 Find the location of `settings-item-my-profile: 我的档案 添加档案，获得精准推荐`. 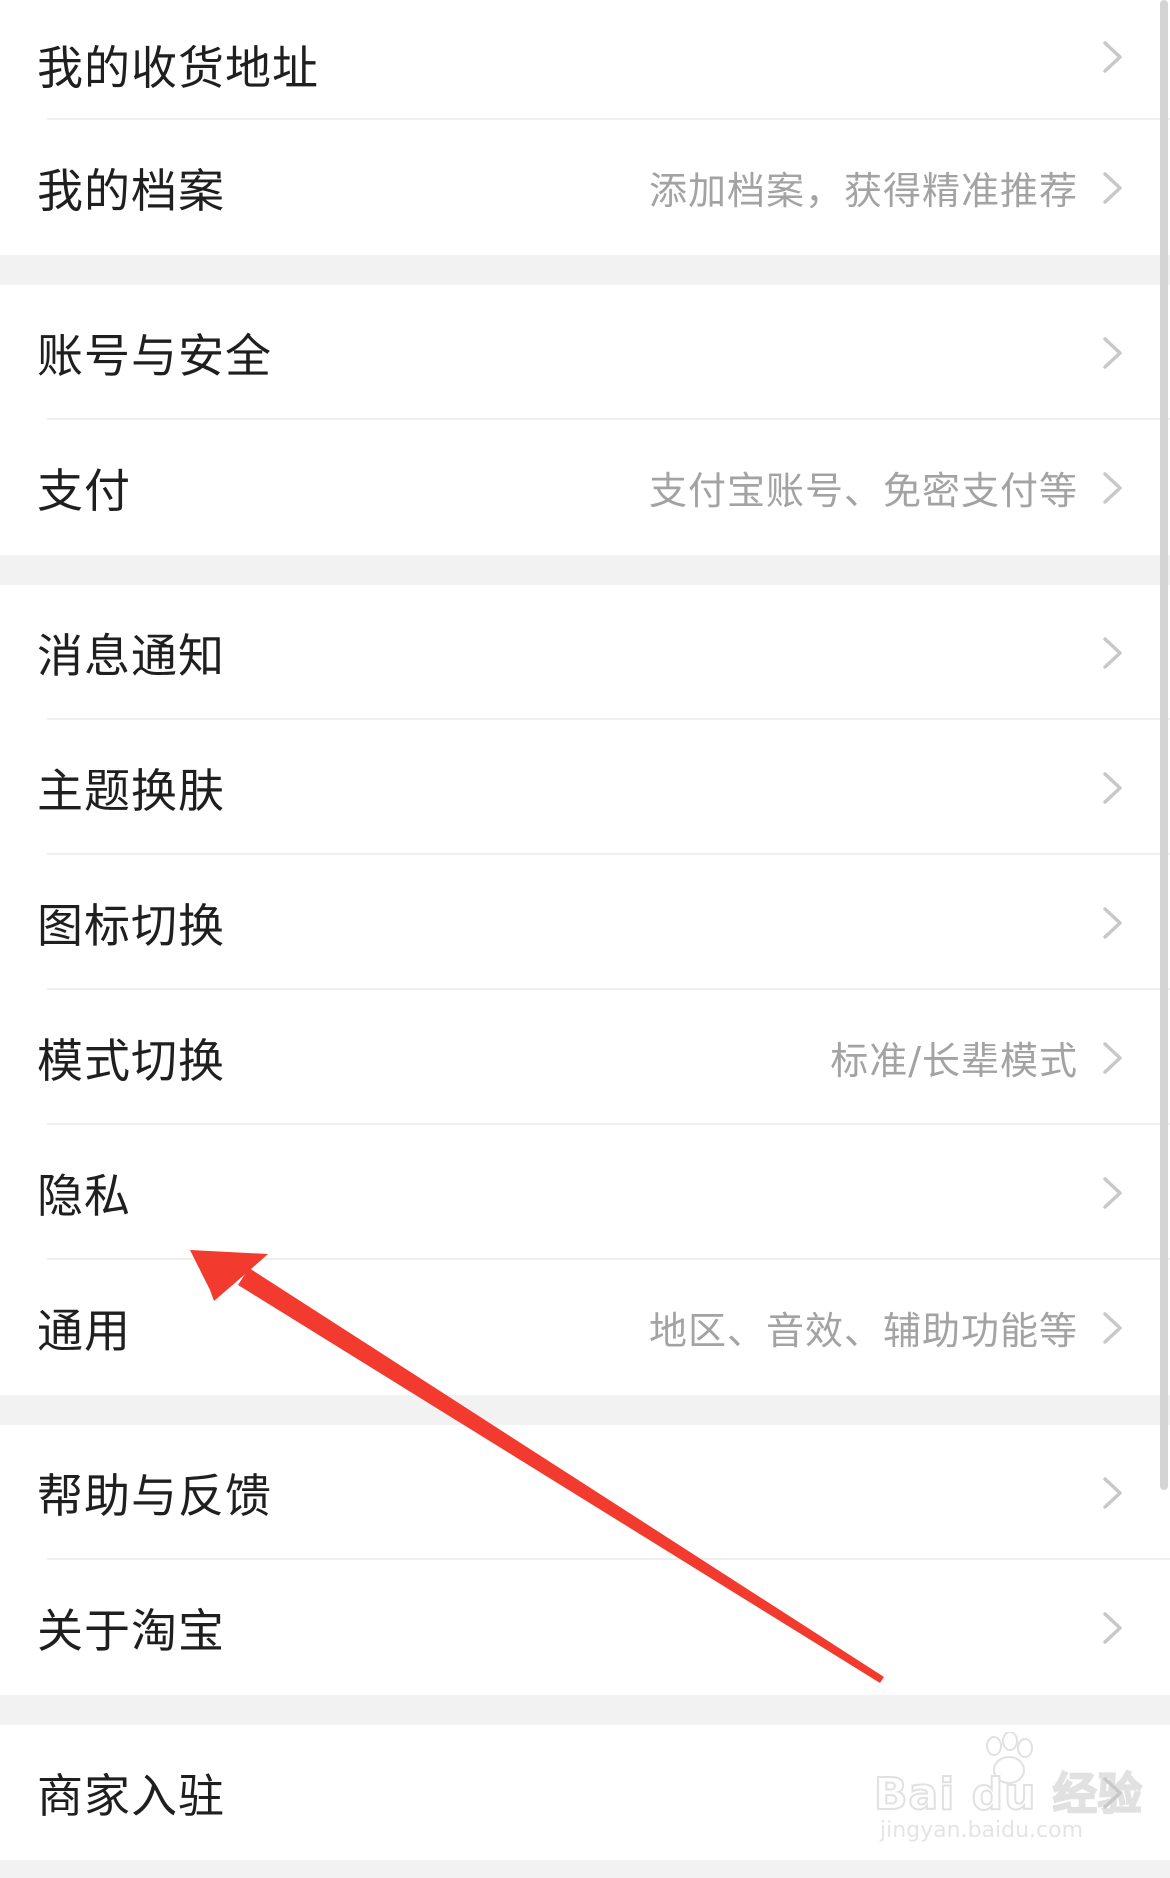

settings-item-my-profile: 我的档案 添加档案，获得精准推荐 is located at coordinates (585, 187).